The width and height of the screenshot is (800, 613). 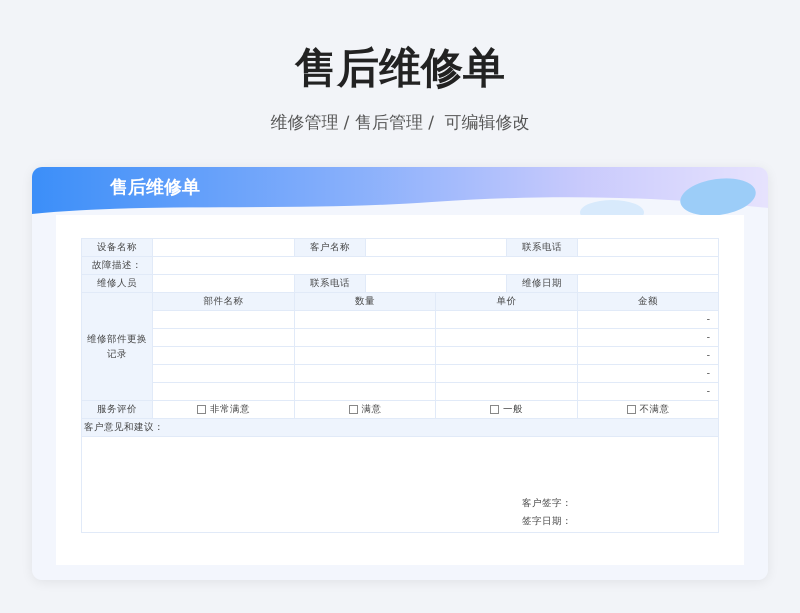 I want to click on column-header: 部件名称, so click(x=223, y=301).